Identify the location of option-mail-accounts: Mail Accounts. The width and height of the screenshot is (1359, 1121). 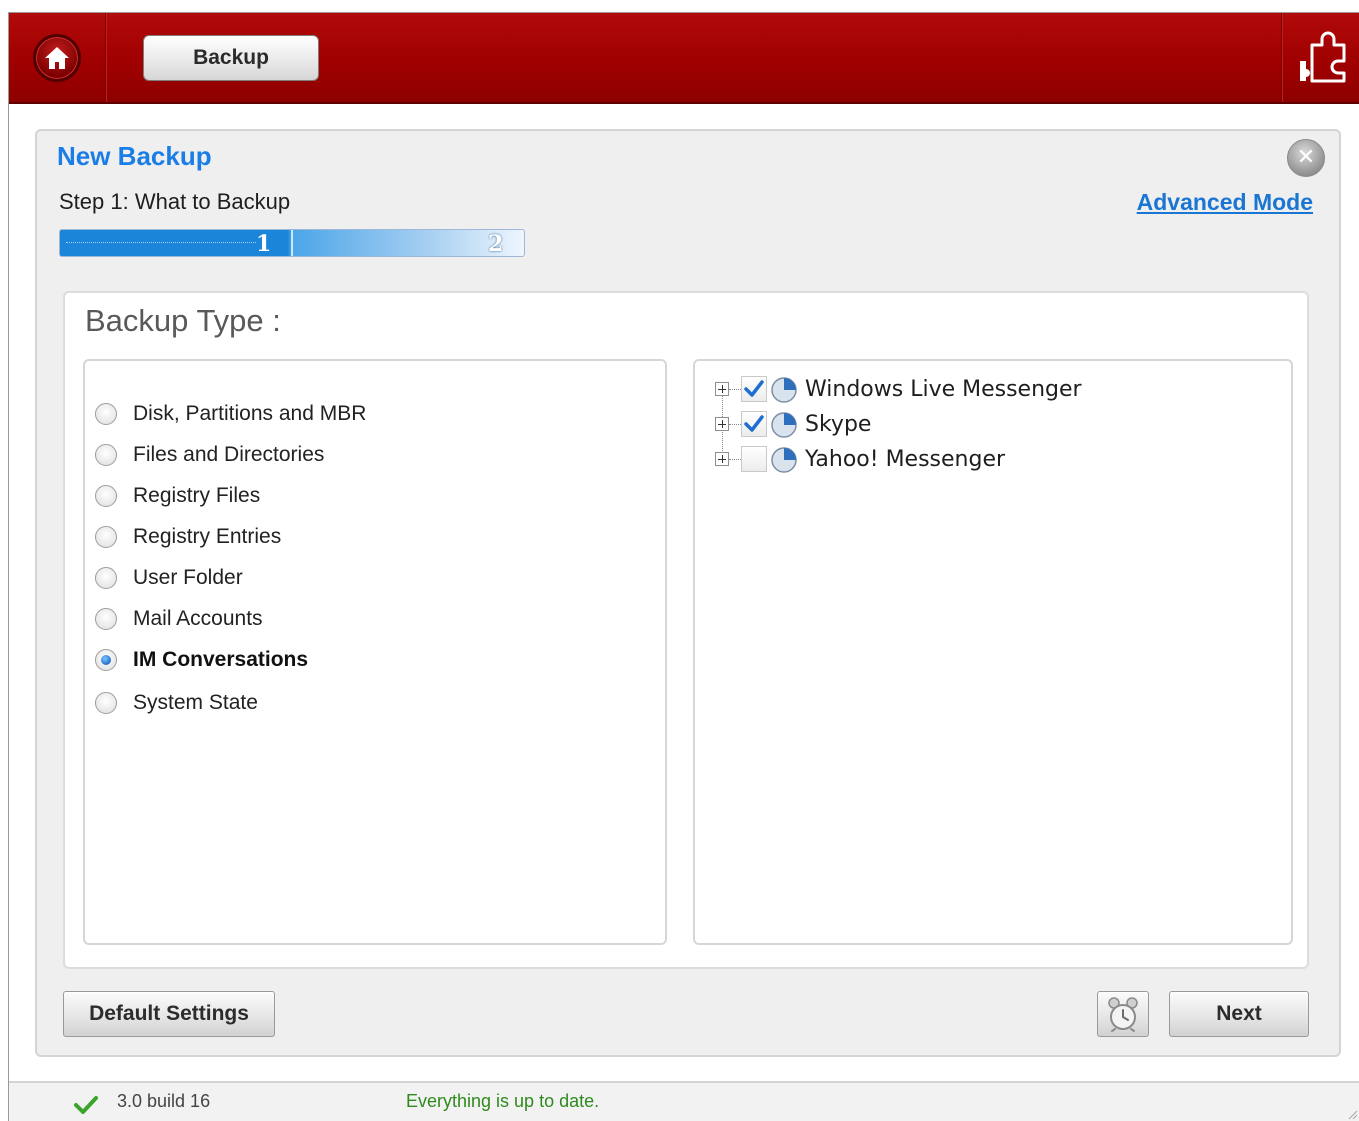
(179, 619).